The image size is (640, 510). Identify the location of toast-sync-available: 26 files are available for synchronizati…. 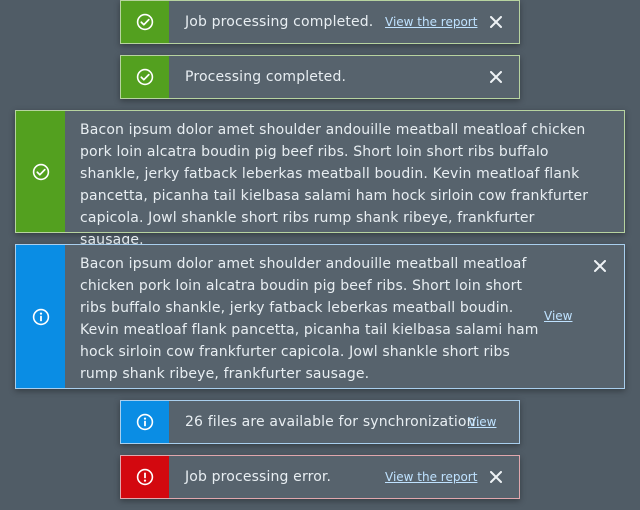
(320, 422).